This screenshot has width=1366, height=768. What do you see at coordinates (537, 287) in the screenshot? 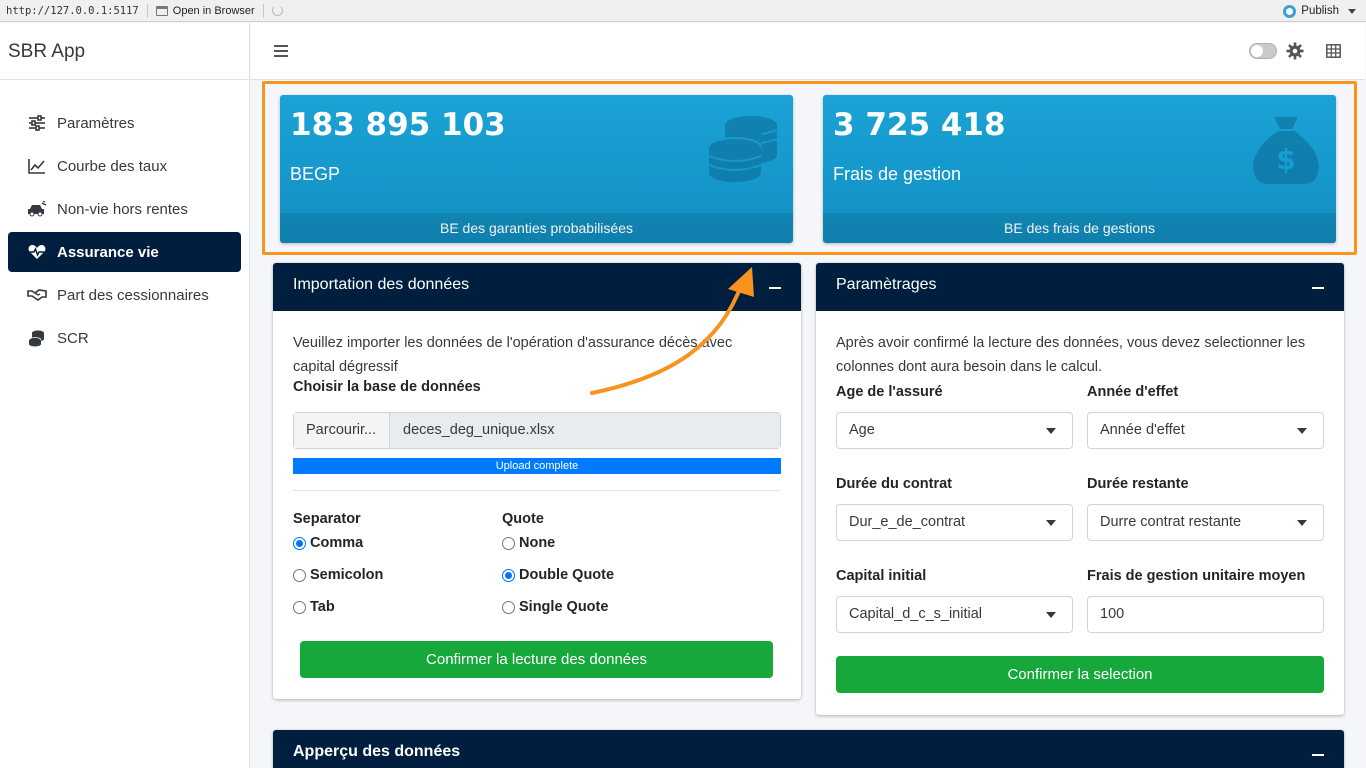
I see `card-header: Importation des données` at bounding box center [537, 287].